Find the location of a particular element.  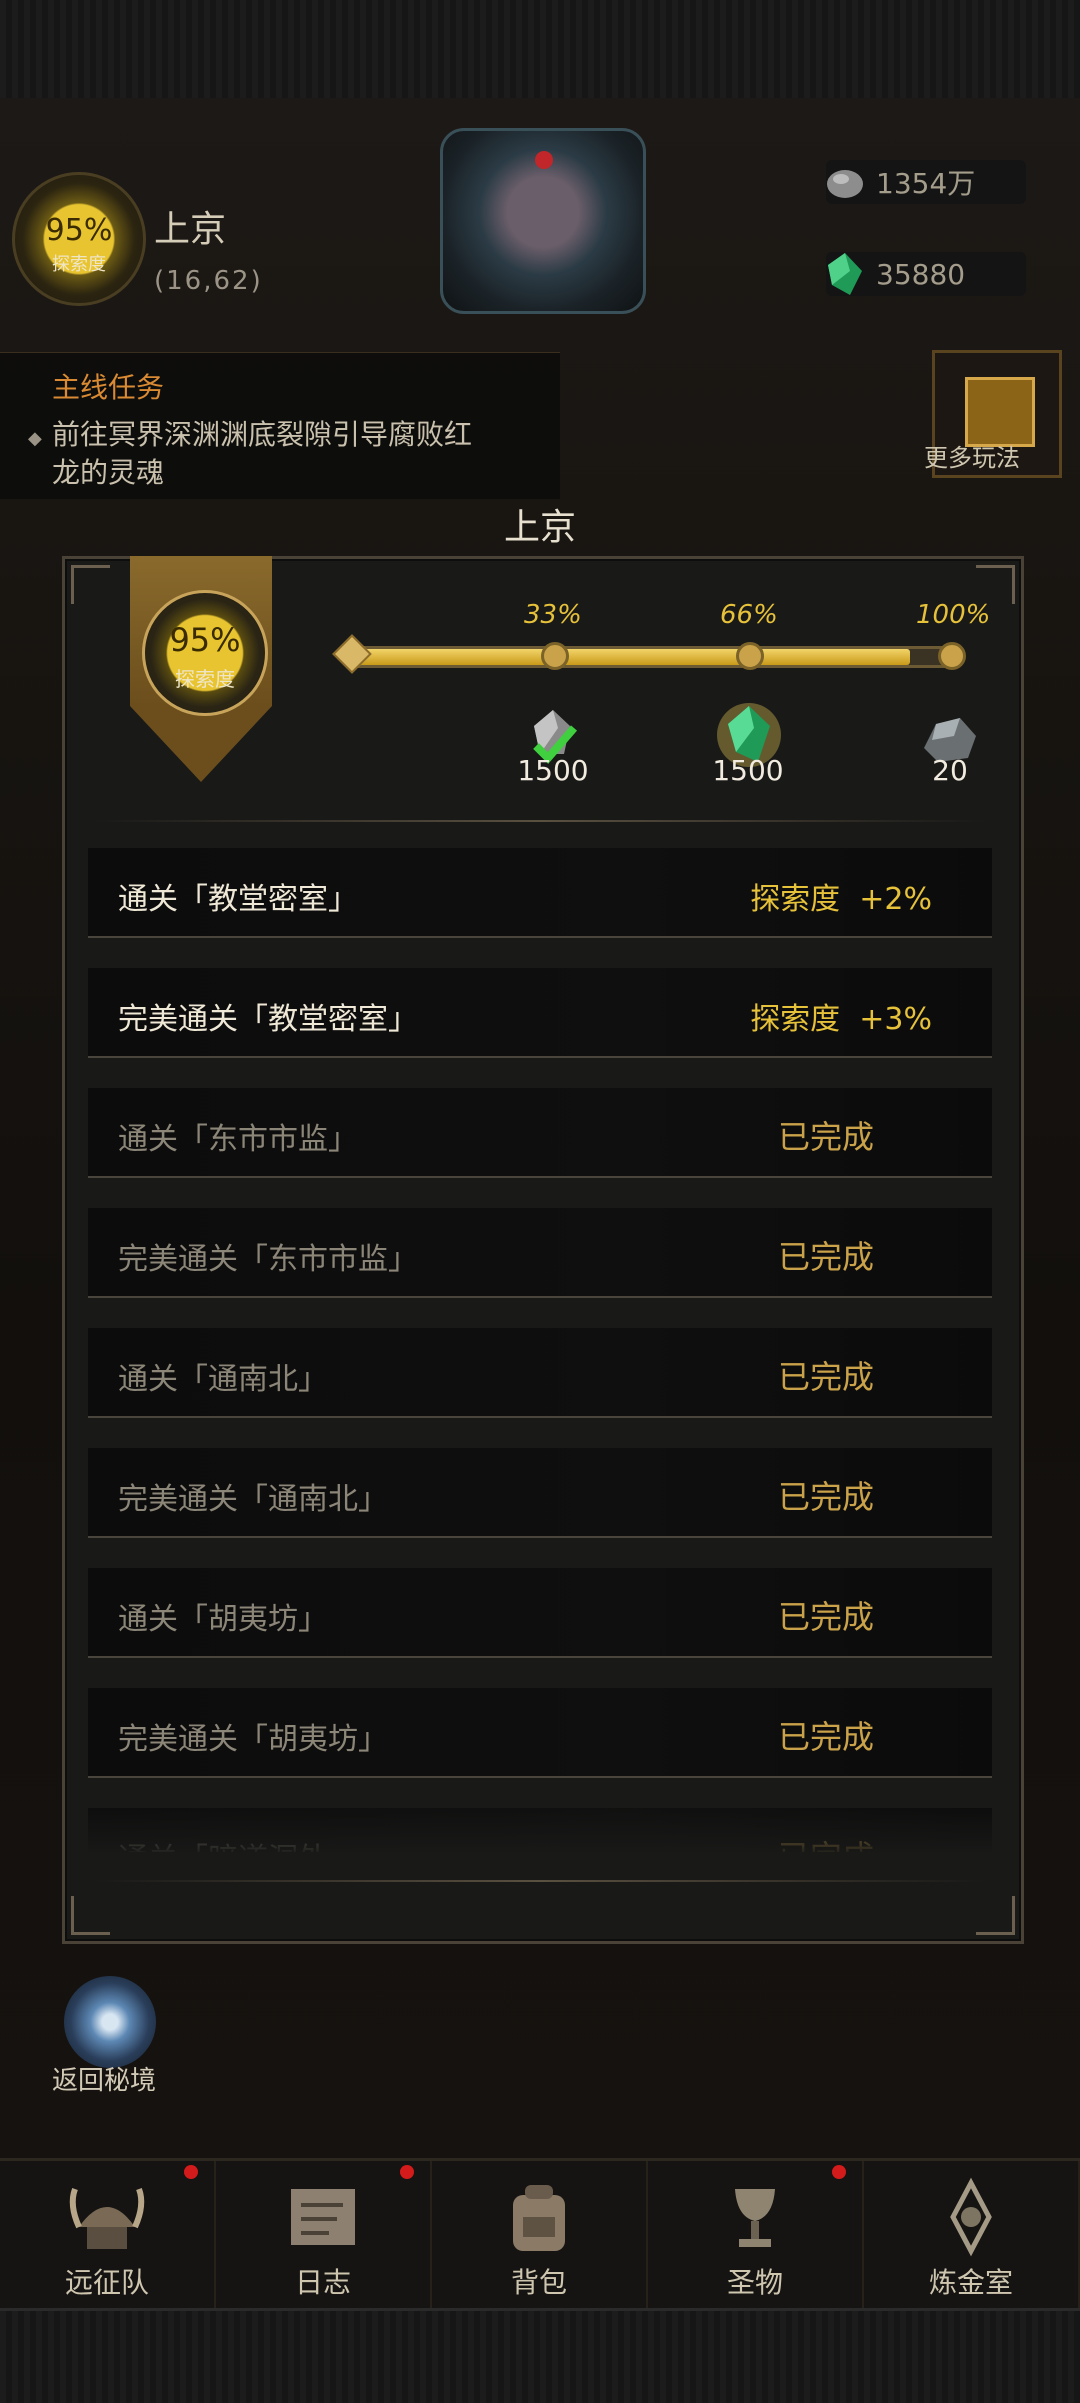

task-name: 完美通关「通南北」 is located at coordinates (253, 1499).